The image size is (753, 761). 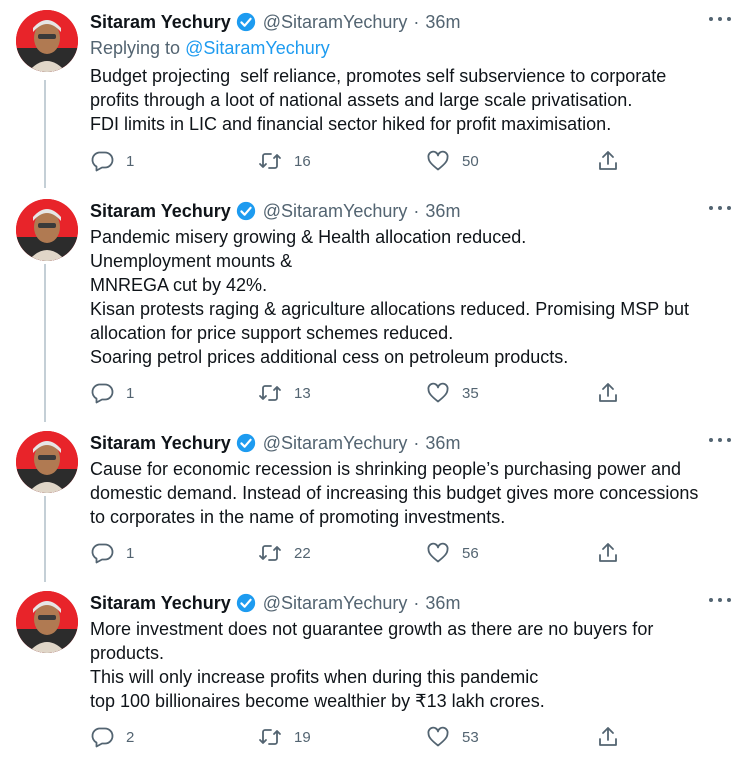 I want to click on tweet-text-line: products., so click(x=127, y=653).